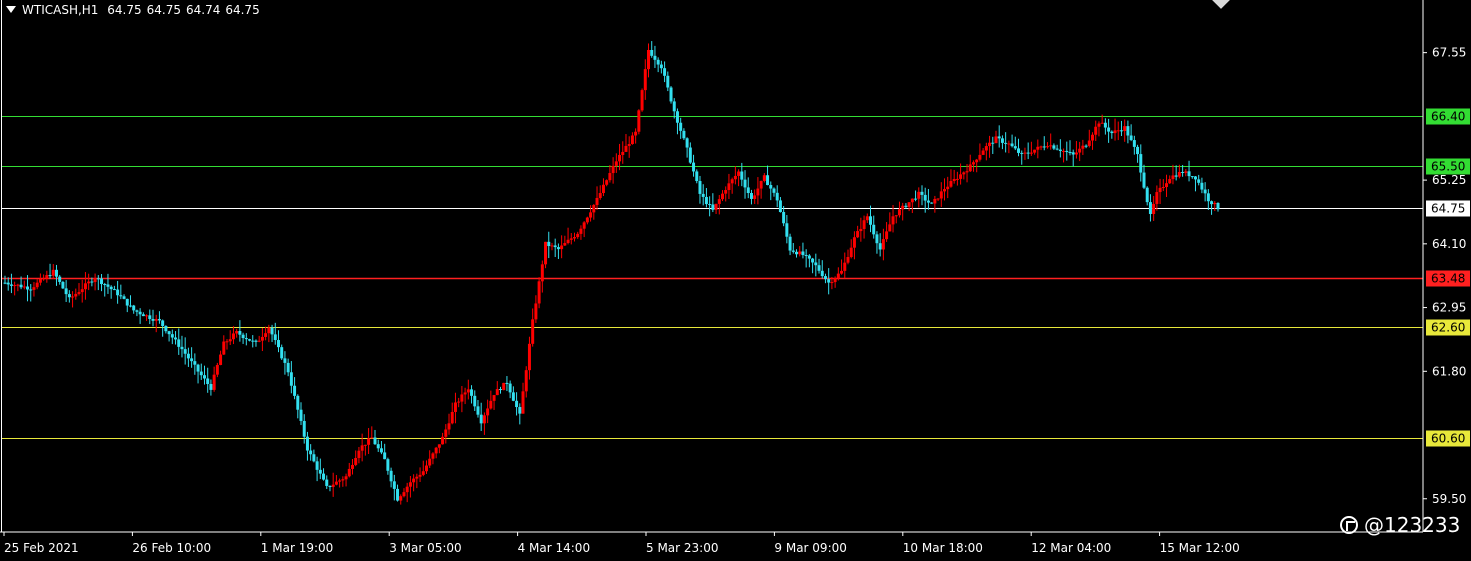 This screenshot has width=1471, height=561. I want to click on level-price-label: 64.75, so click(1448, 209).